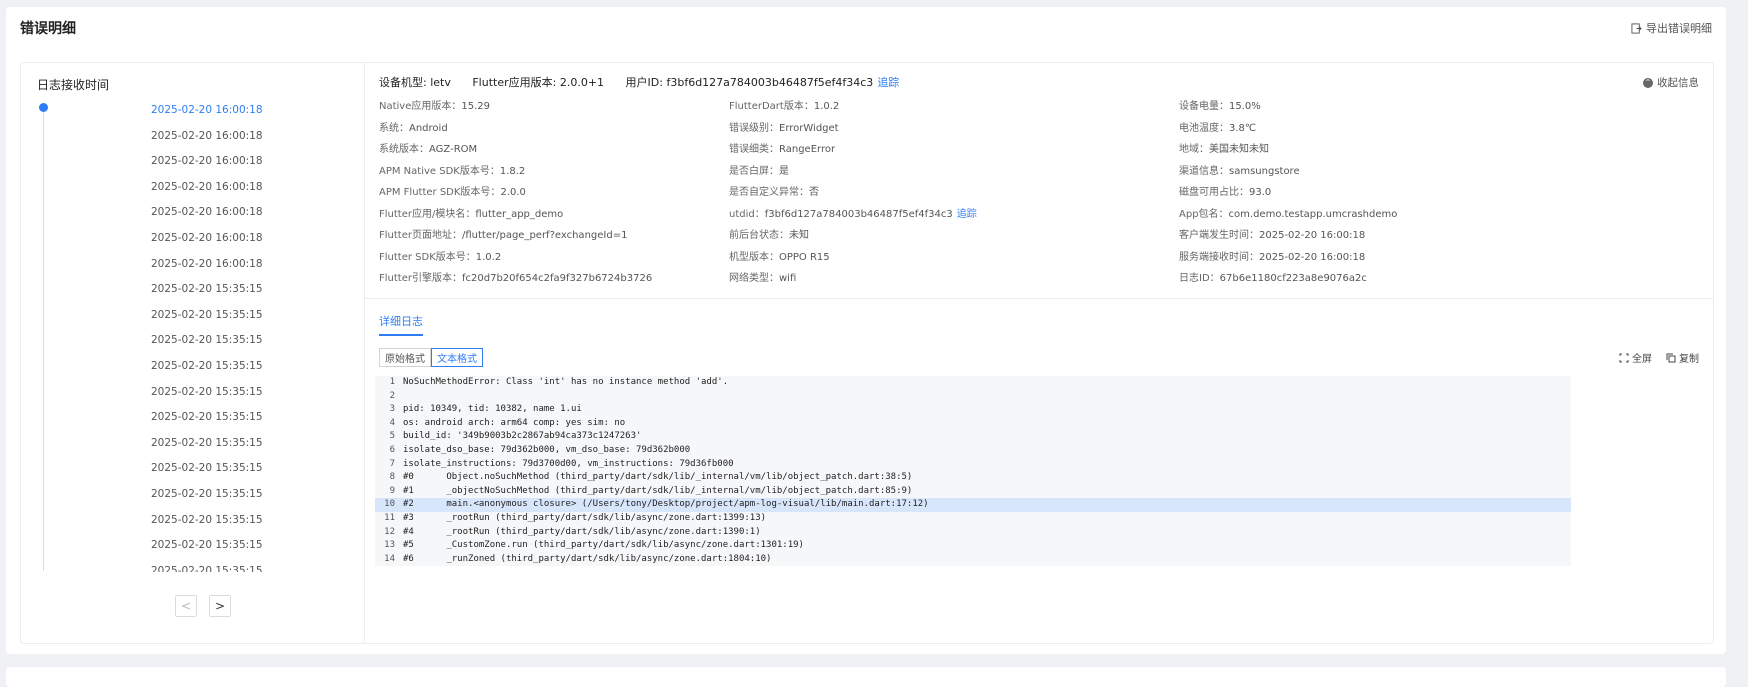  I want to click on format-text-button: 文本格式, so click(457, 357).